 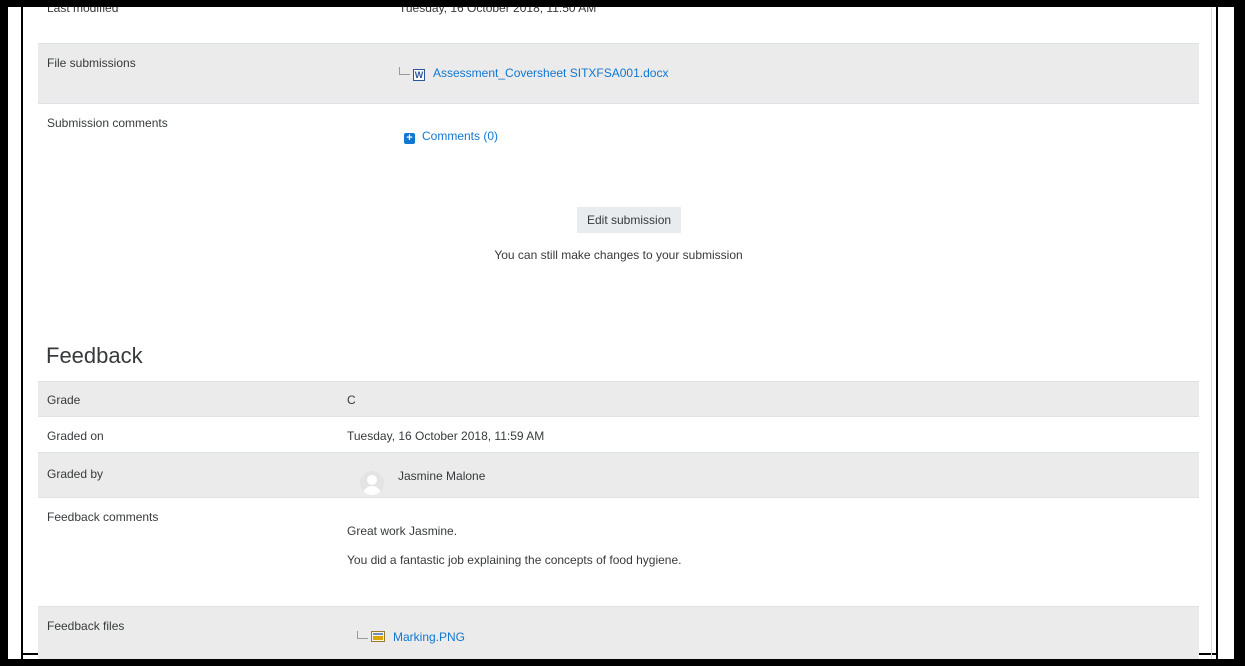 I want to click on plus-square-icon: +, so click(x=409, y=138).